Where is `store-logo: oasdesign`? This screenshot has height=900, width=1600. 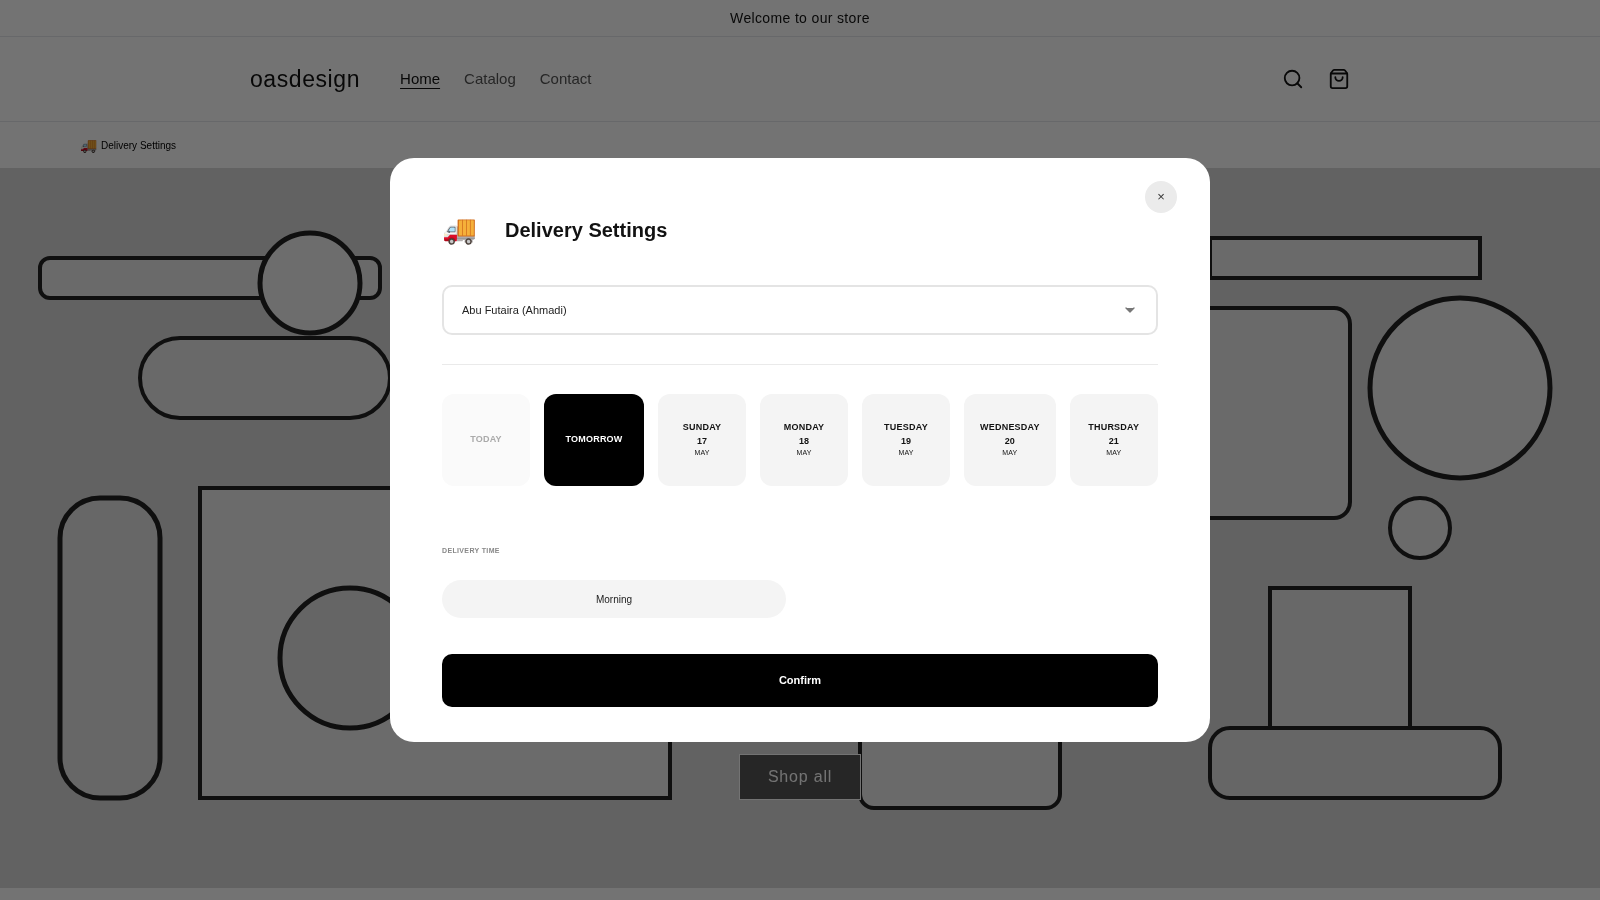 store-logo: oasdesign is located at coordinates (305, 79).